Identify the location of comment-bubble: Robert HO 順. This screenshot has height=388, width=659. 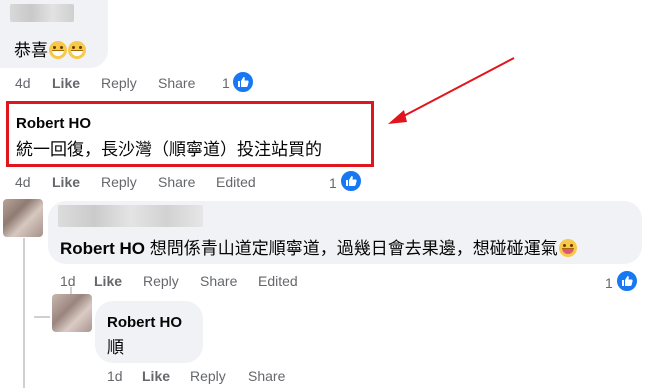
(149, 332).